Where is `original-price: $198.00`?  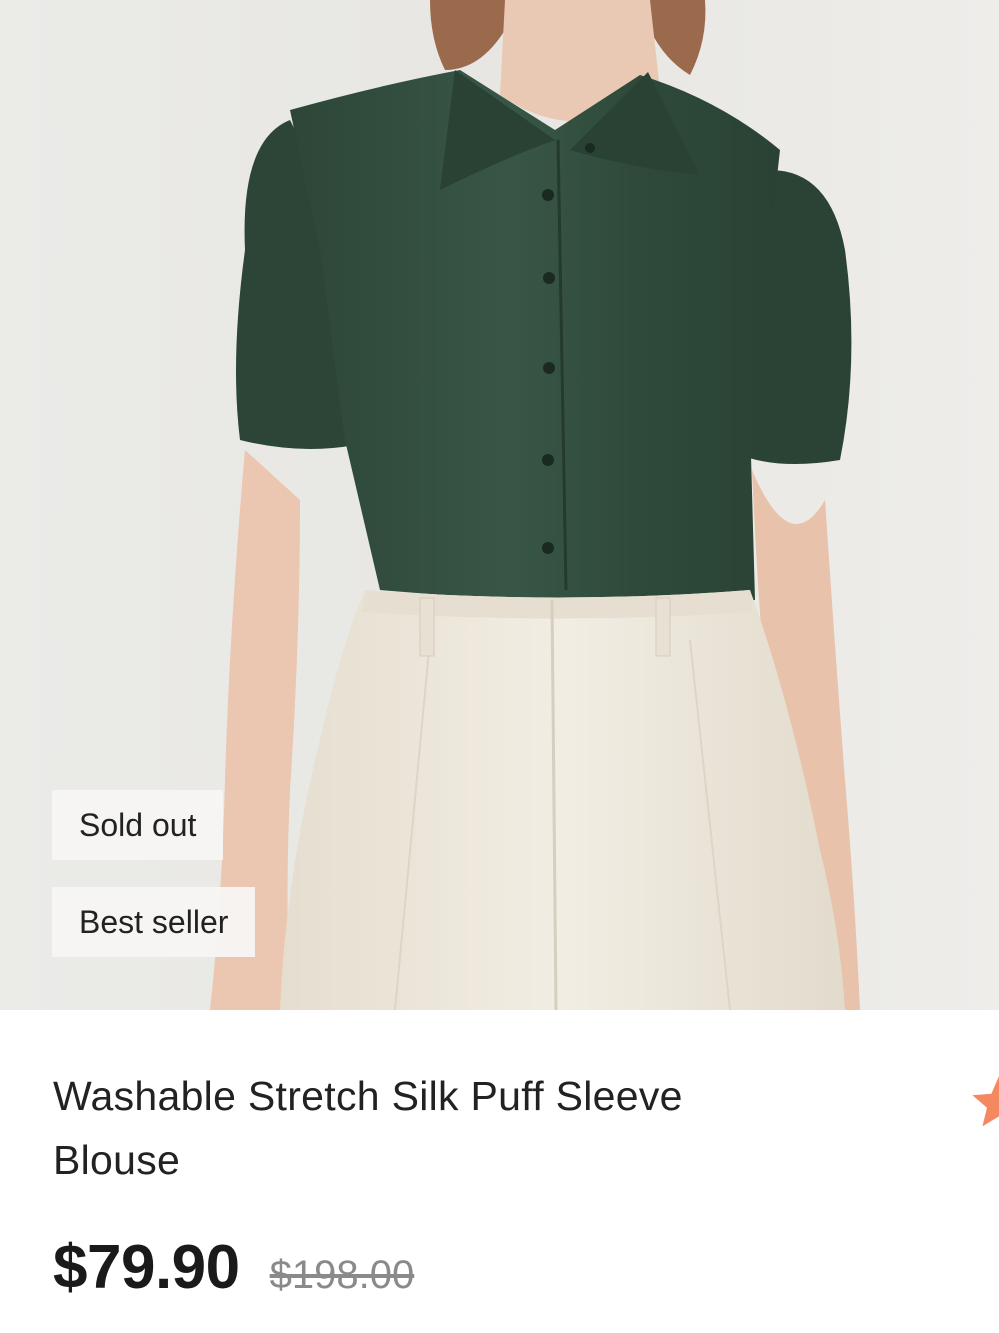
original-price: $198.00 is located at coordinates (342, 1275).